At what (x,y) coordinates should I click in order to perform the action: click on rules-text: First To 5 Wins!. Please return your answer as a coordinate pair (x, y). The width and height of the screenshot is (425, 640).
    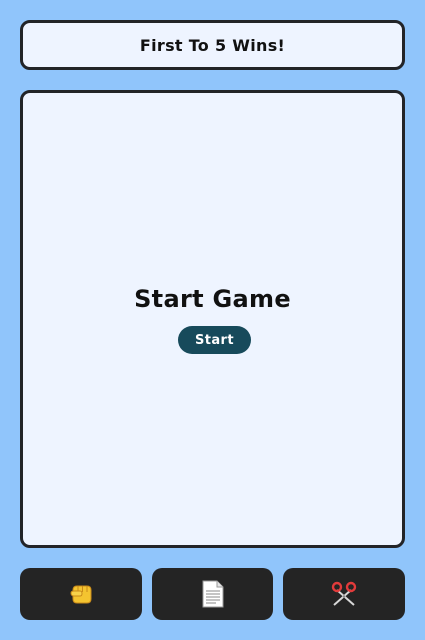
    Looking at the image, I should click on (212, 45).